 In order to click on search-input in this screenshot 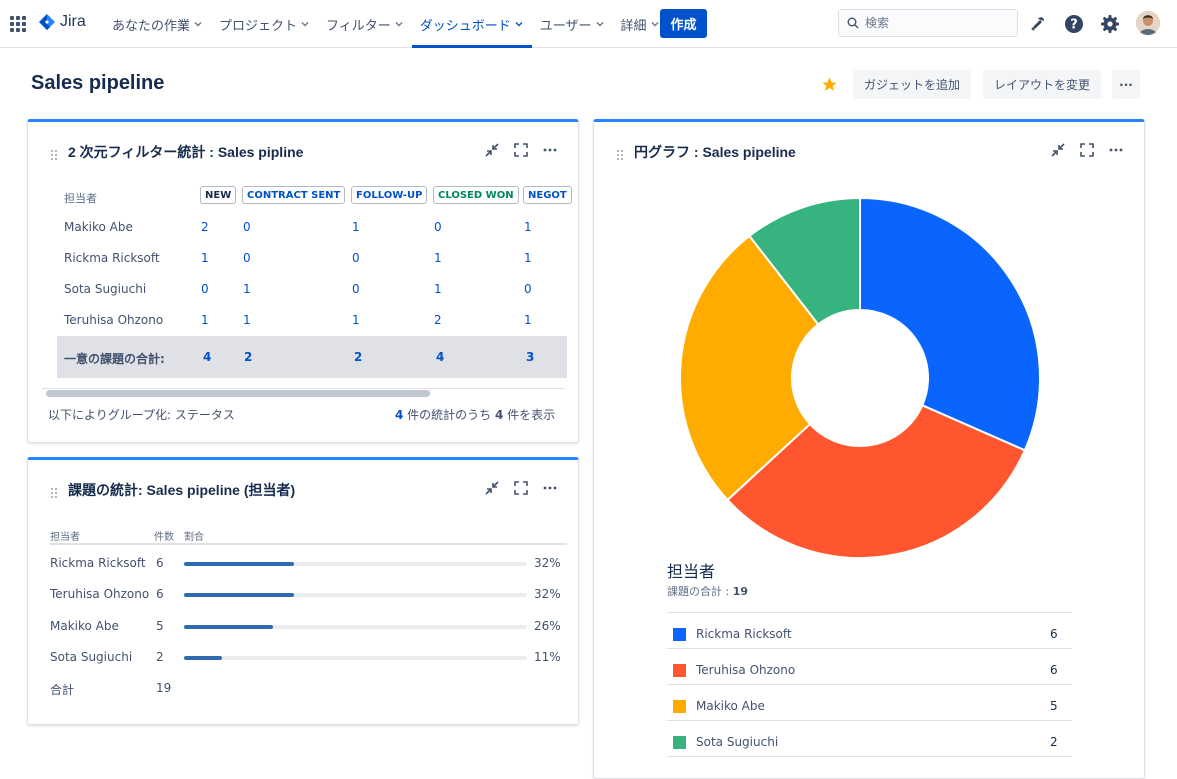, I will do `click(935, 23)`.